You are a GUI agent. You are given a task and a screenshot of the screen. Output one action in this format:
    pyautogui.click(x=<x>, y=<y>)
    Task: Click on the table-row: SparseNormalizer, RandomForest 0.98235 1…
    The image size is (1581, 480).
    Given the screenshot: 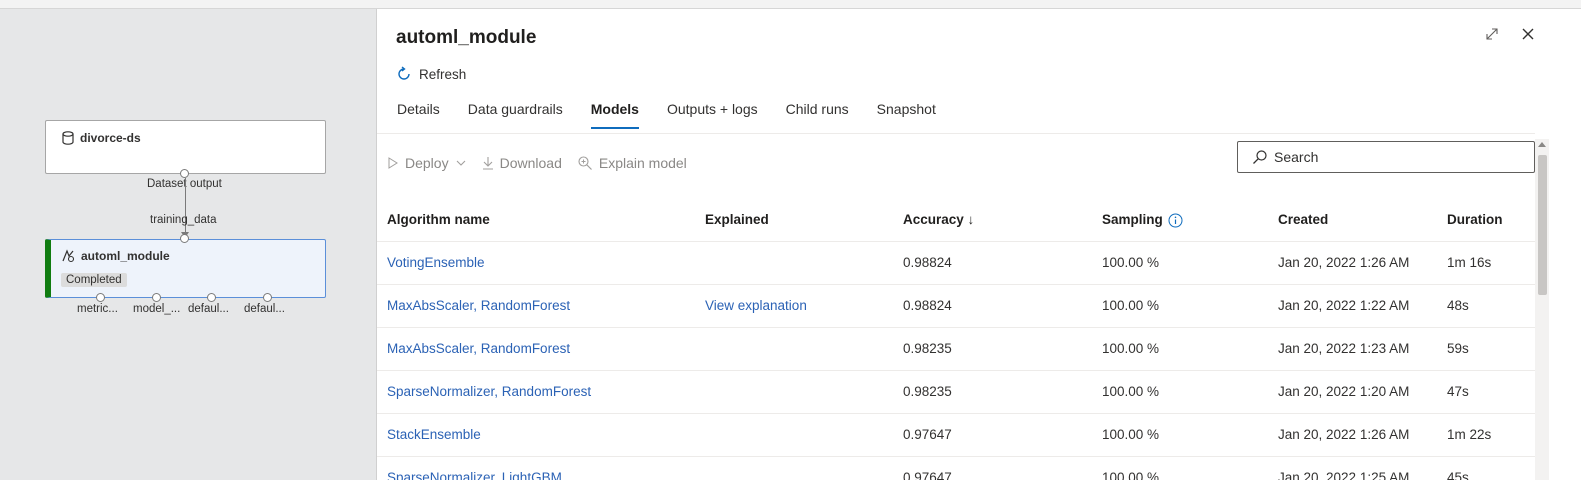 What is the action you would take?
    pyautogui.click(x=956, y=392)
    